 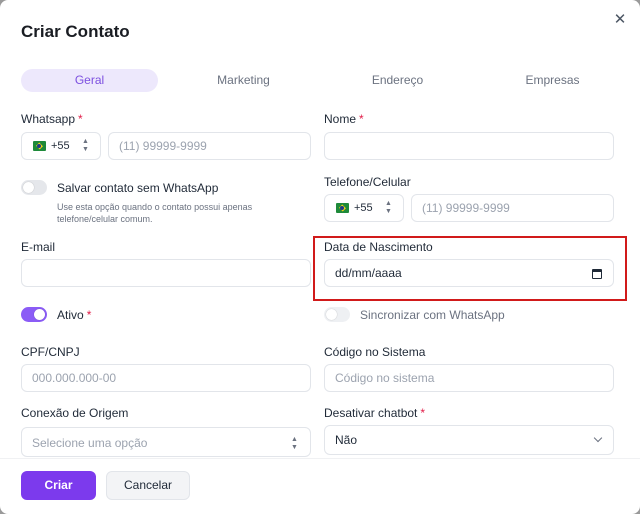 I want to click on conexao-label: Conexão de Origem, so click(x=75, y=413).